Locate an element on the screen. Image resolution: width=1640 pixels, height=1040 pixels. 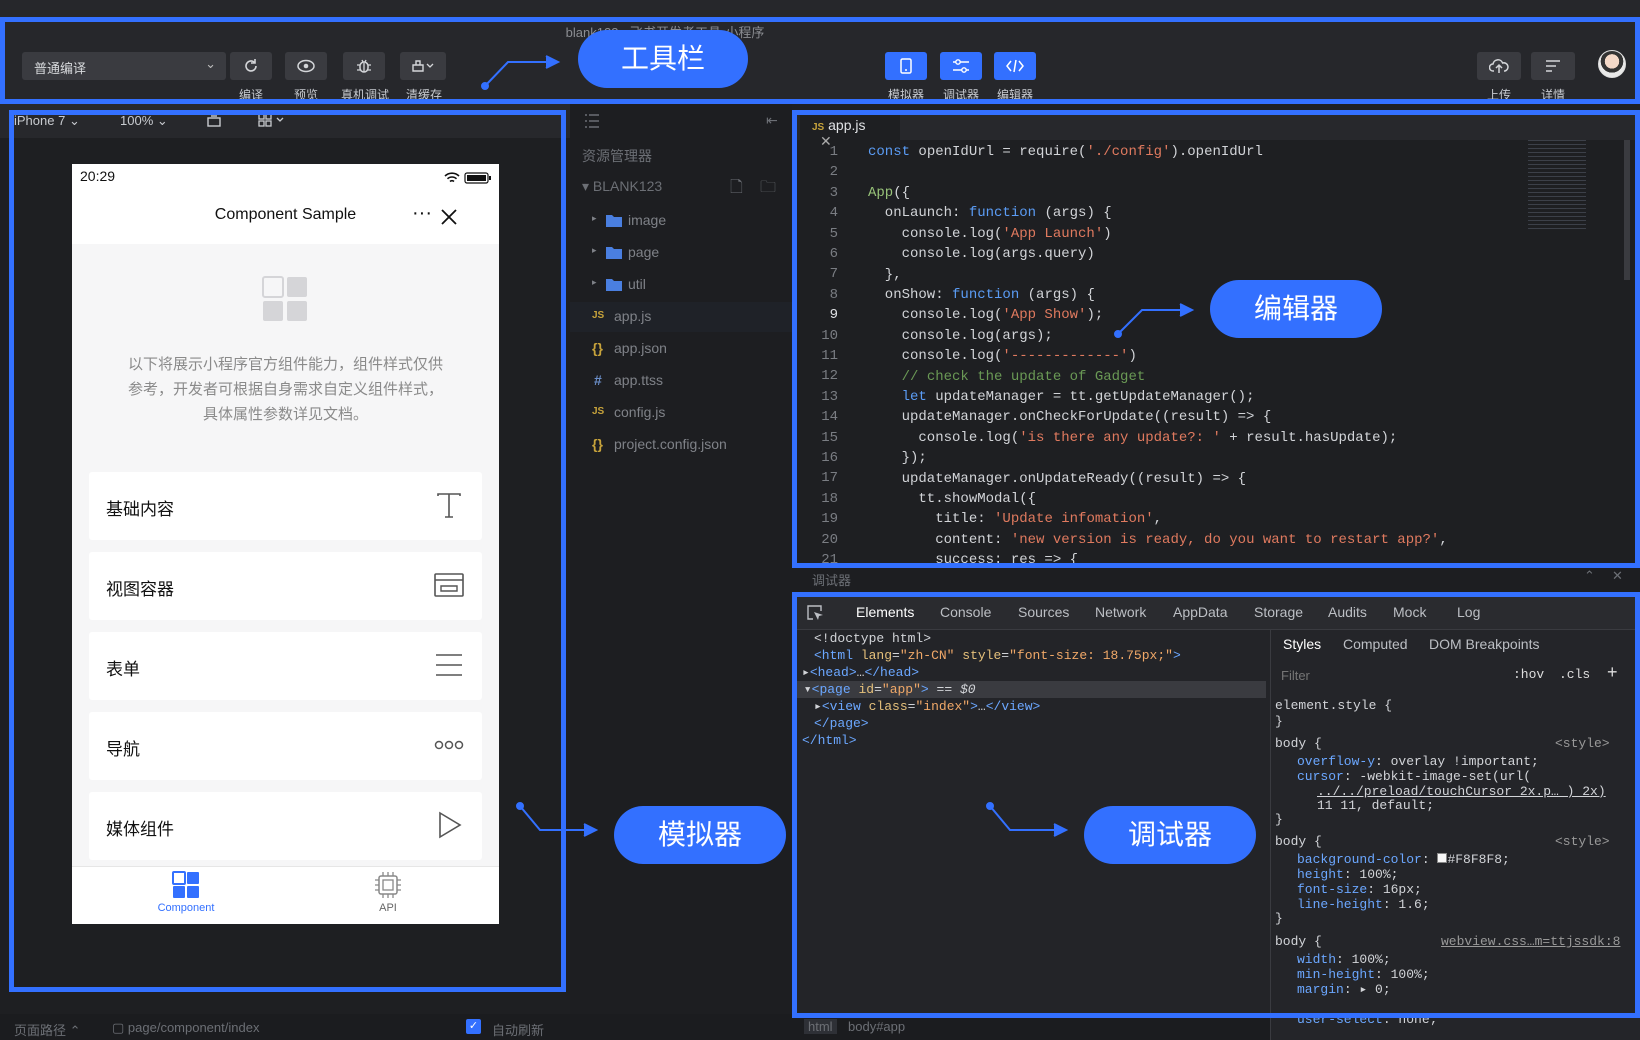
card-view-container: 视图容器 is located at coordinates (285, 586).